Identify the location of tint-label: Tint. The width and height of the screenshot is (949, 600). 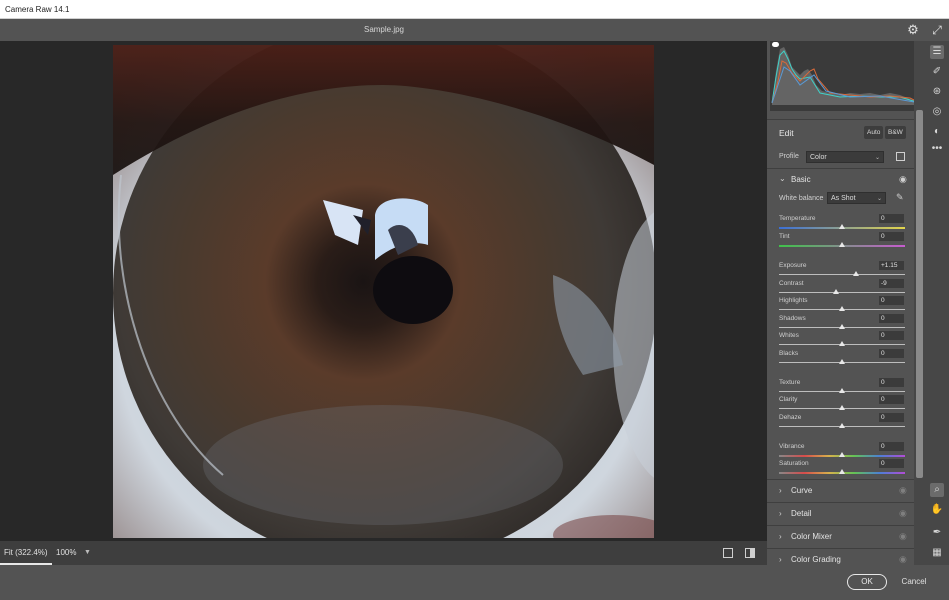
(784, 236).